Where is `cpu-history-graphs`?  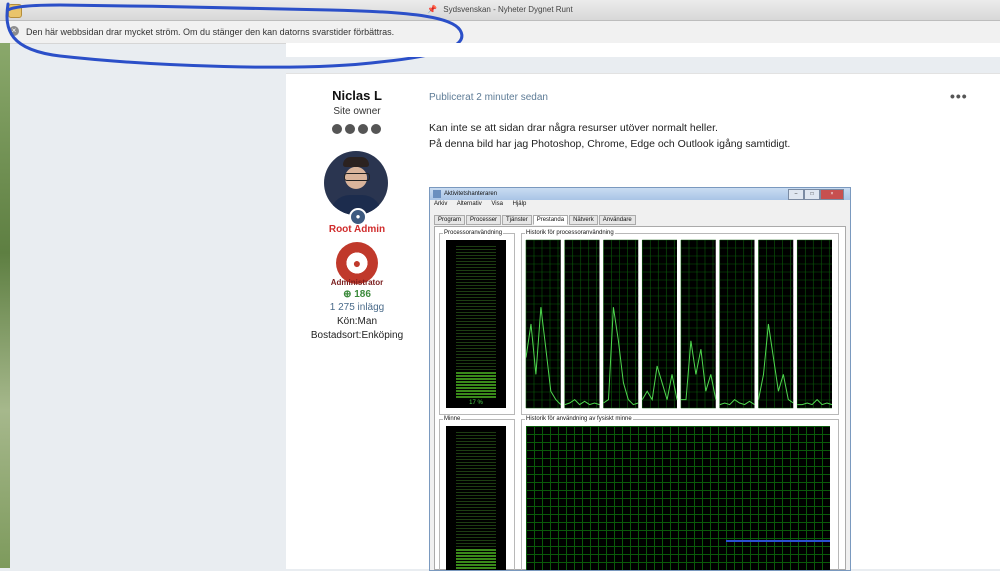 cpu-history-graphs is located at coordinates (679, 324).